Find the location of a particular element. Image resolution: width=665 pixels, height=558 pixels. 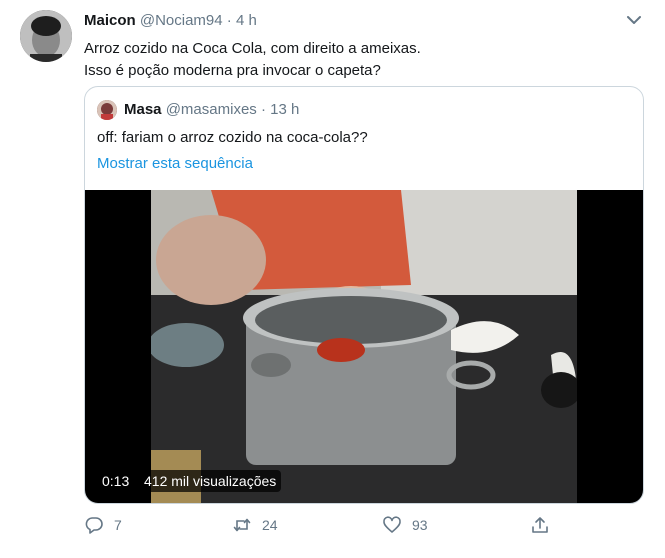

author-name: Maicon is located at coordinates (110, 20).